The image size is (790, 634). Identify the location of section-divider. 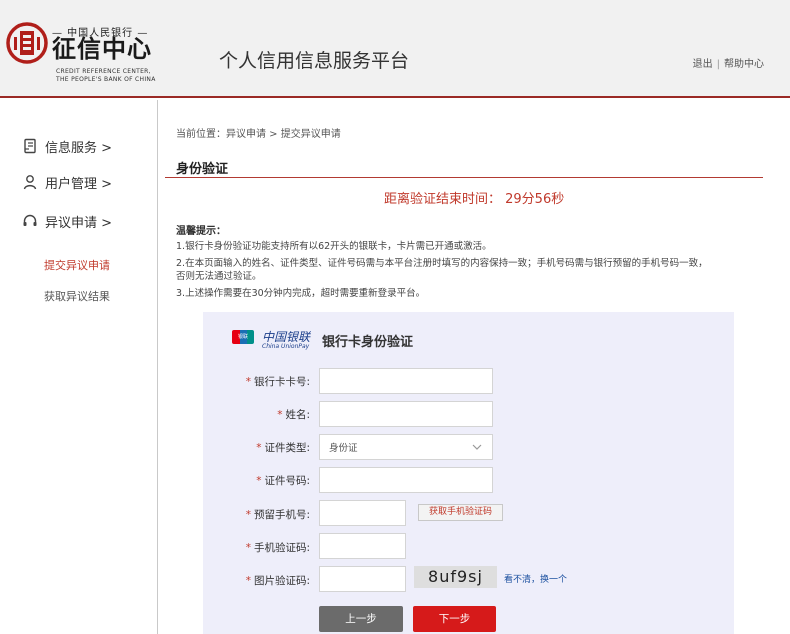
(464, 177).